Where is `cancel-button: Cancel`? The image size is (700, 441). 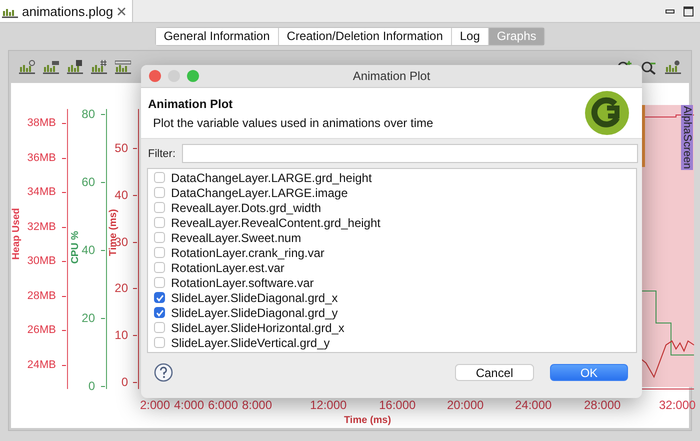 cancel-button: Cancel is located at coordinates (494, 372).